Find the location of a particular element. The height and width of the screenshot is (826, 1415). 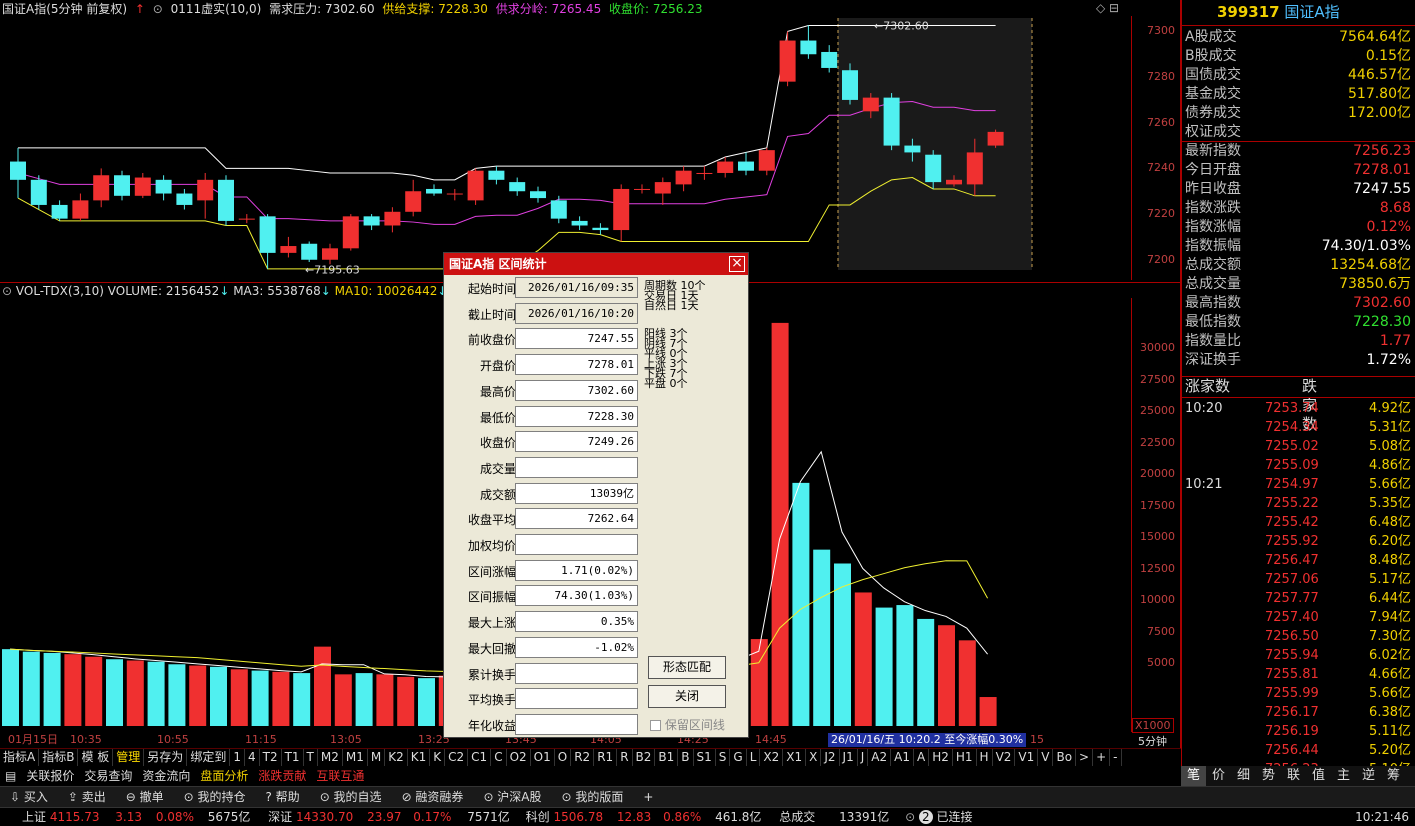

menu-item: 交易查询 is located at coordinates (108, 776).